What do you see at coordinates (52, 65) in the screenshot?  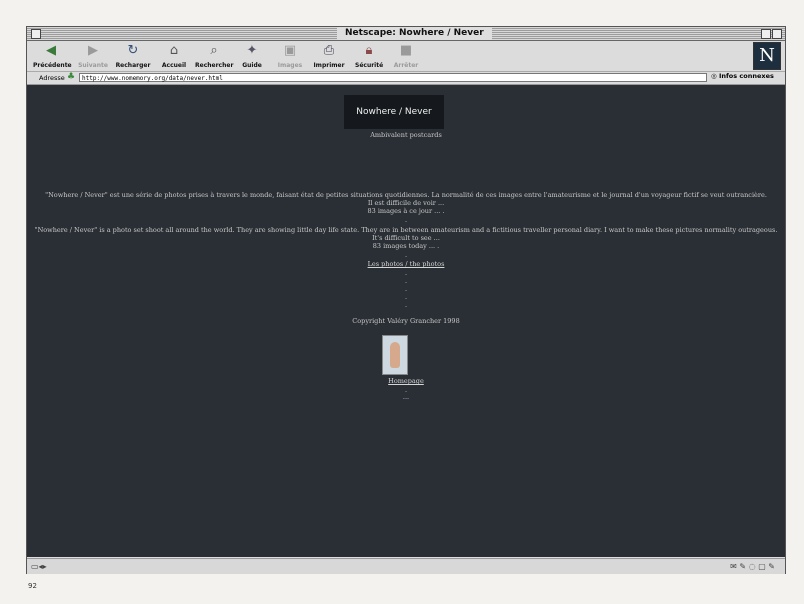 I see `back-button-label: Précédente` at bounding box center [52, 65].